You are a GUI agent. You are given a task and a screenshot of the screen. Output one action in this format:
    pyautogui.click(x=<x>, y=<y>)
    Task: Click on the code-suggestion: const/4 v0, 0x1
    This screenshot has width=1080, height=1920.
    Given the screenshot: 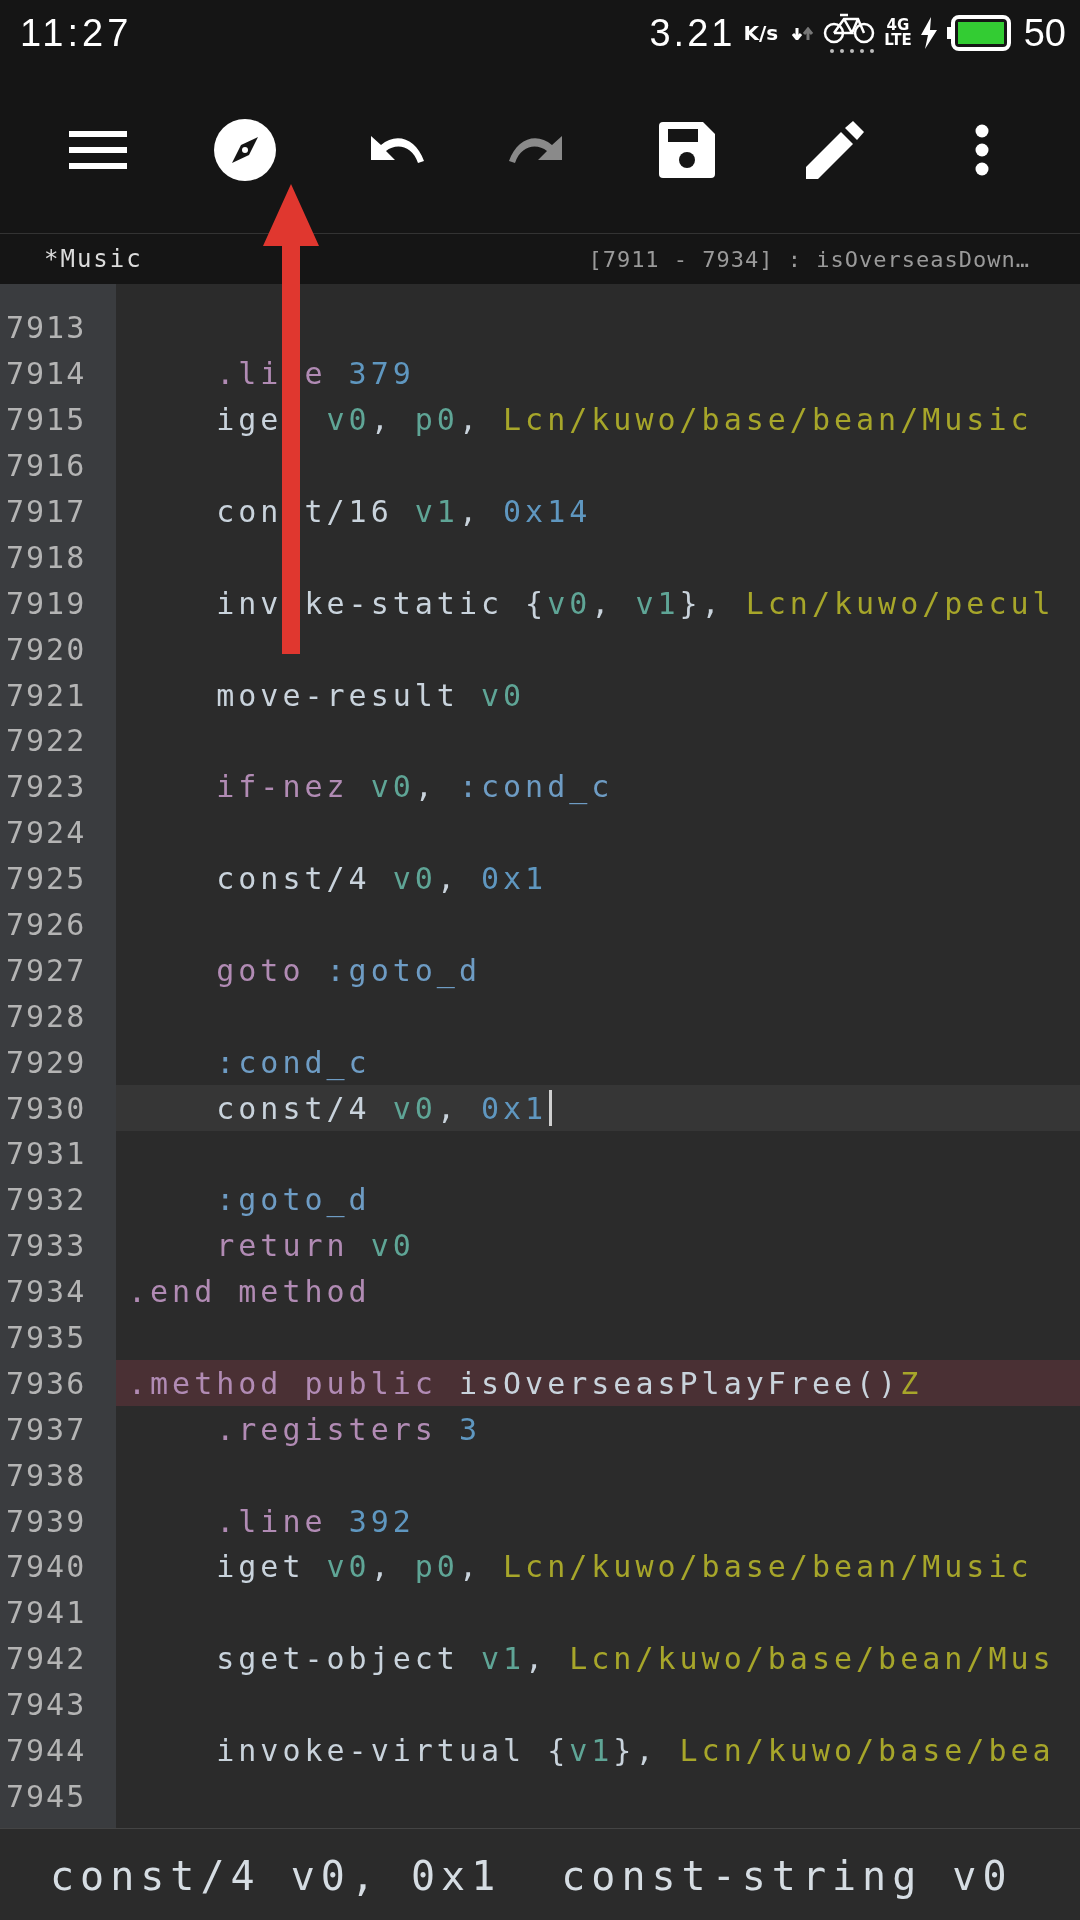 What is the action you would take?
    pyautogui.click(x=276, y=1875)
    